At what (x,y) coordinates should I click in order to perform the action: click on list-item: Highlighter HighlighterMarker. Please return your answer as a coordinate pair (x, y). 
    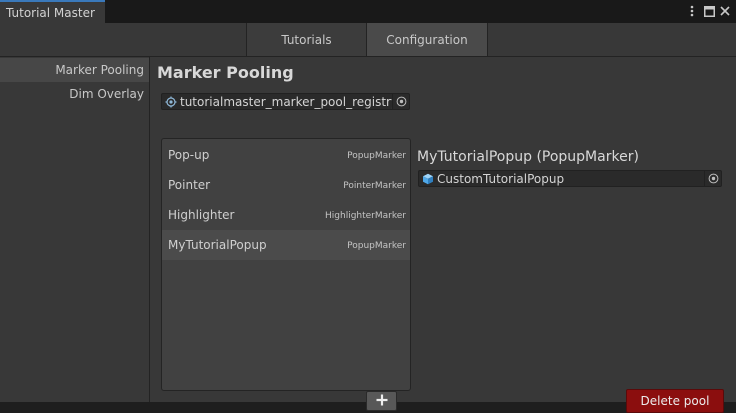
    Looking at the image, I should click on (286, 215).